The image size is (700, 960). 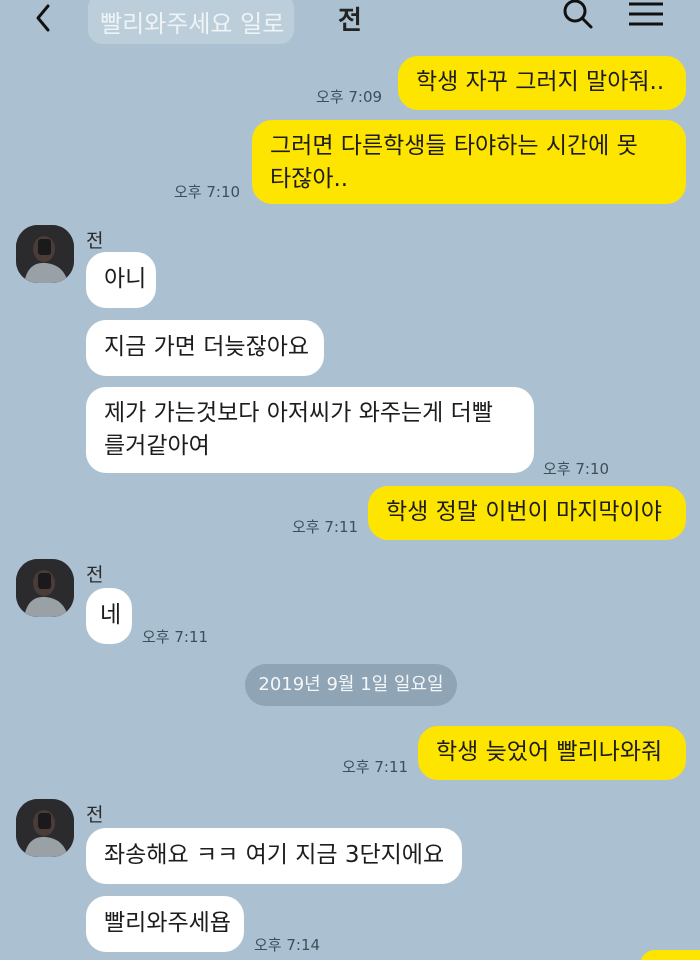 I want to click on my-message-bubble: 학생 늦었어 빨리나와줘, so click(x=552, y=753).